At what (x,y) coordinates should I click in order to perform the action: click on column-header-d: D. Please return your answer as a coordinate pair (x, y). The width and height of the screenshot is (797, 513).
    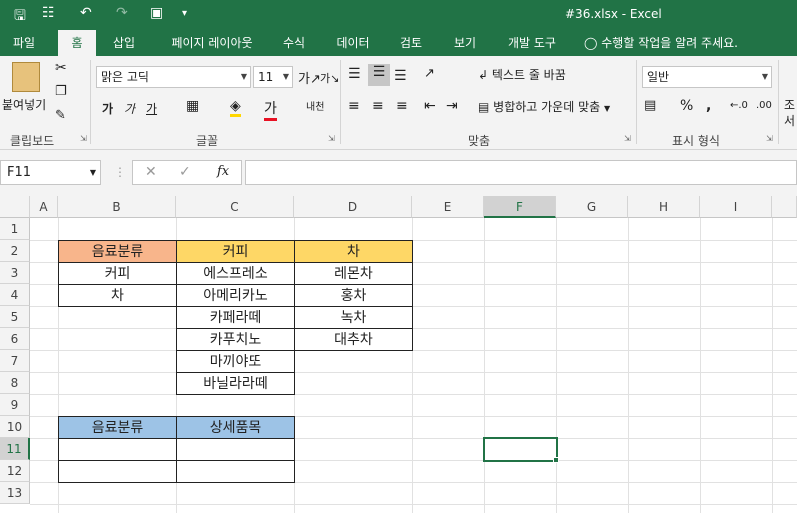
    Looking at the image, I should click on (353, 207).